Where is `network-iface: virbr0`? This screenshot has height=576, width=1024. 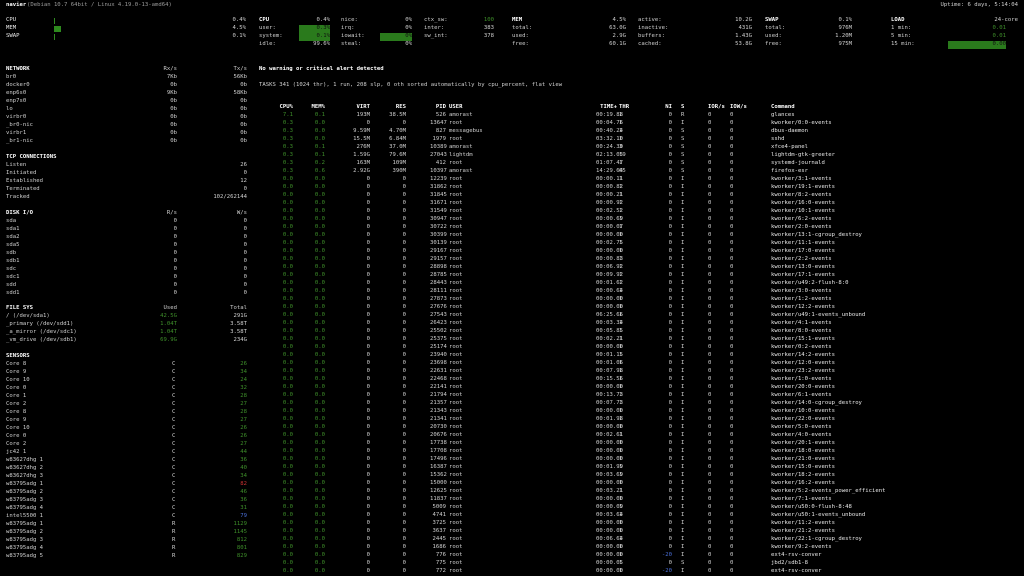
network-iface: virbr0 is located at coordinates (16, 117).